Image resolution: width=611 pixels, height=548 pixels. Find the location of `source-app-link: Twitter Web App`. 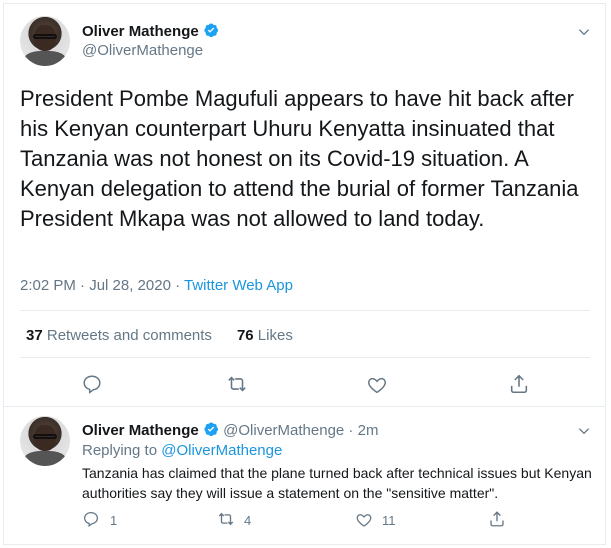

source-app-link: Twitter Web App is located at coordinates (238, 285).